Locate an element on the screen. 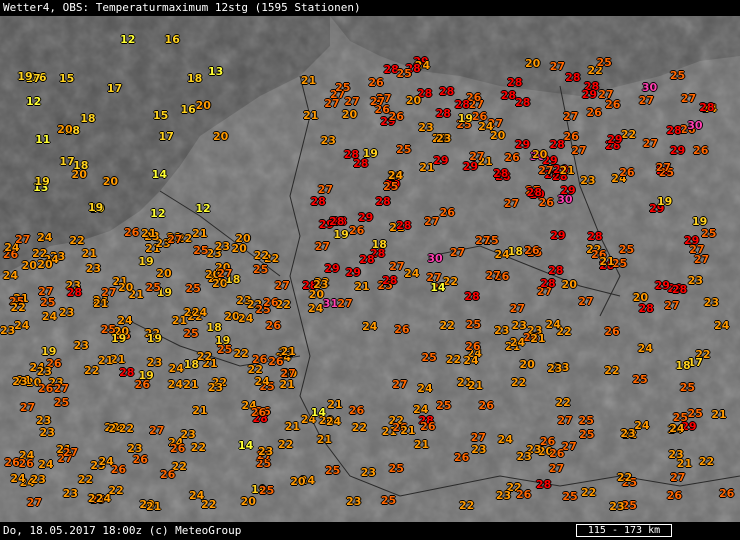  timestamp-copyright: Do, 18.05.2017 18:00z (c) MeteoGroup is located at coordinates (122, 530).